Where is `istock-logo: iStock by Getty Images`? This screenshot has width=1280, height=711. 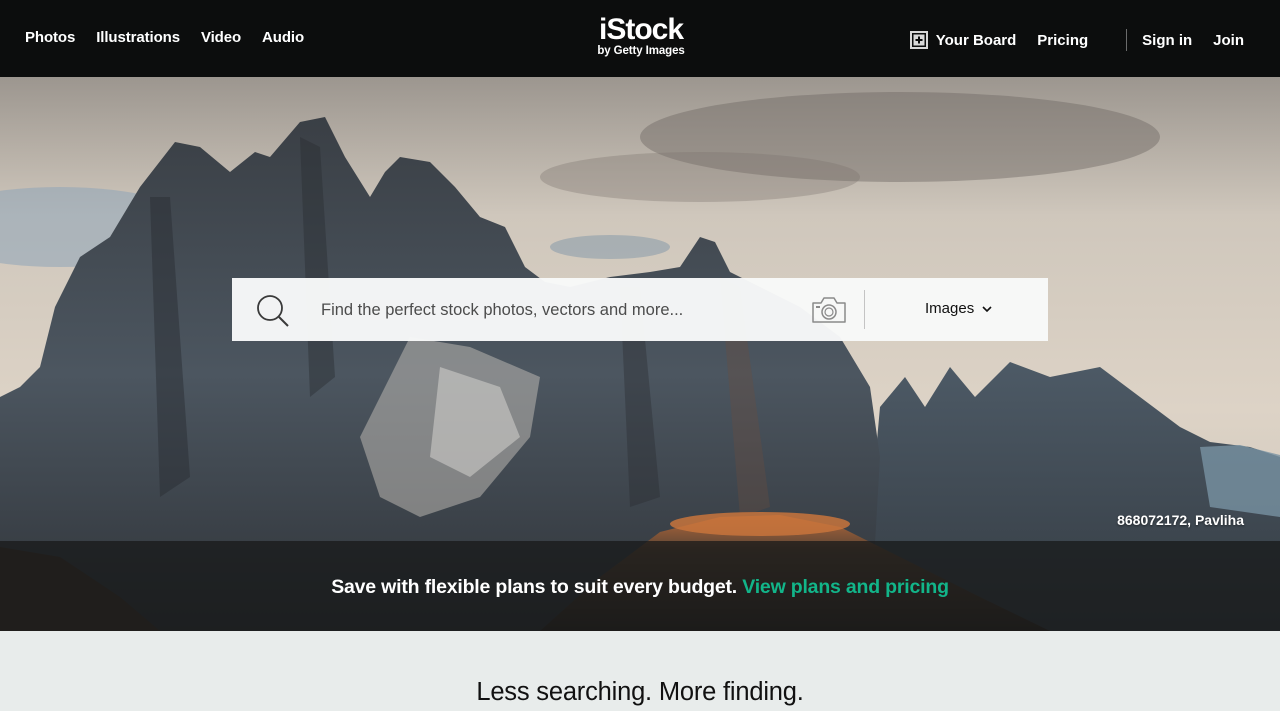 istock-logo: iStock by Getty Images is located at coordinates (641, 35).